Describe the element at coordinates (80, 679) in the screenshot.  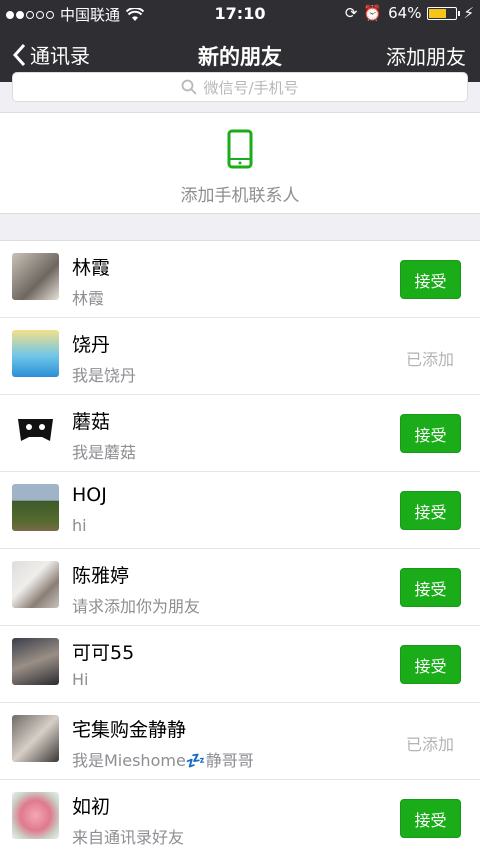
I see `request-message: Hi` at that location.